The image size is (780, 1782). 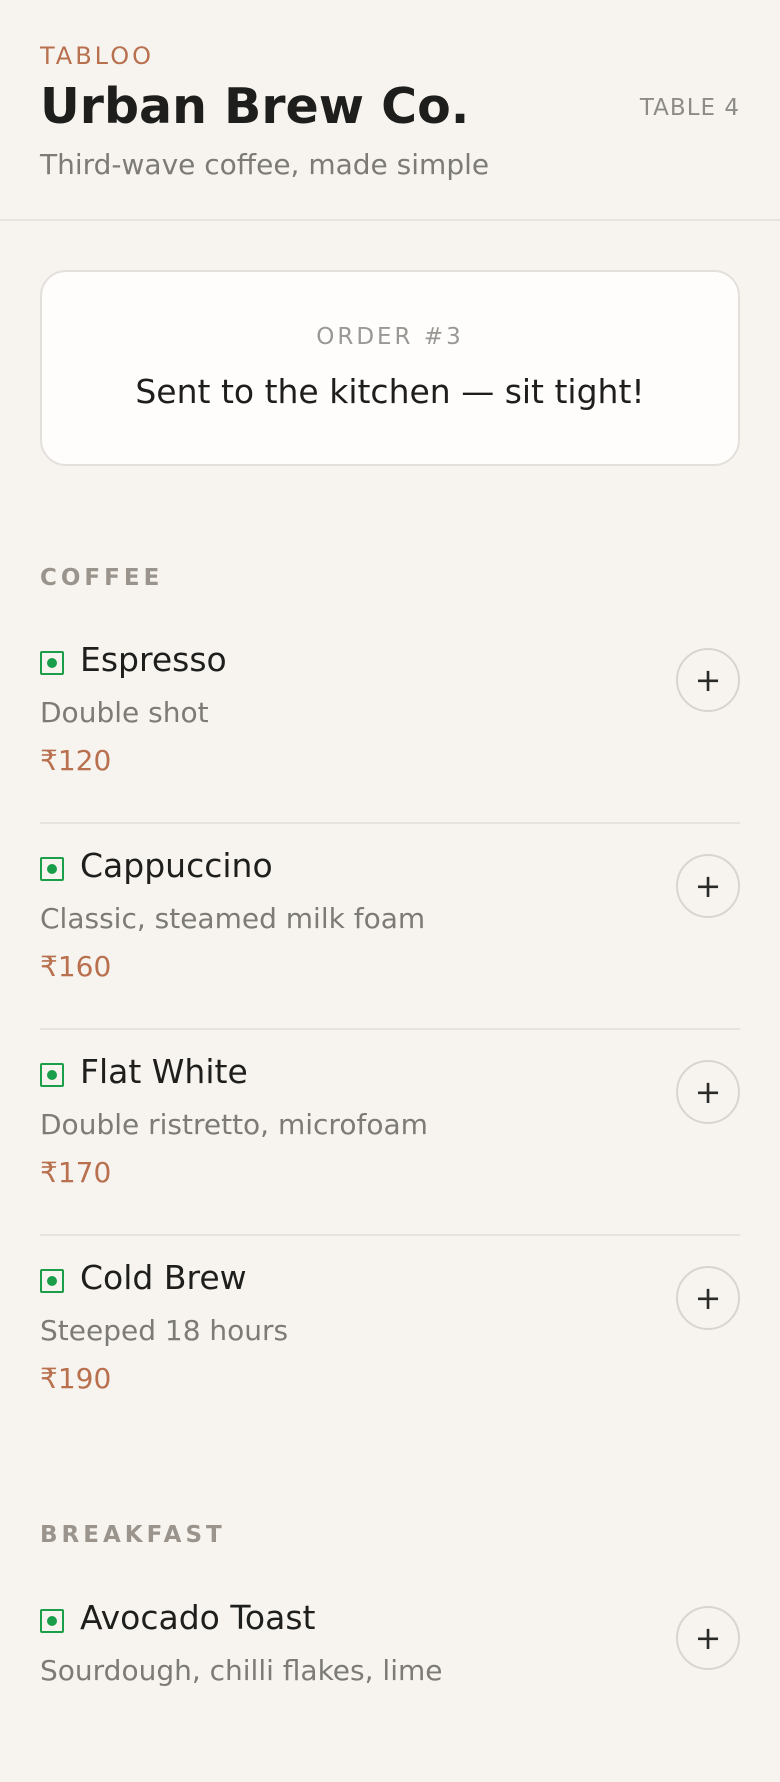 What do you see at coordinates (76, 1172) in the screenshot?
I see `item-price: ₹170` at bounding box center [76, 1172].